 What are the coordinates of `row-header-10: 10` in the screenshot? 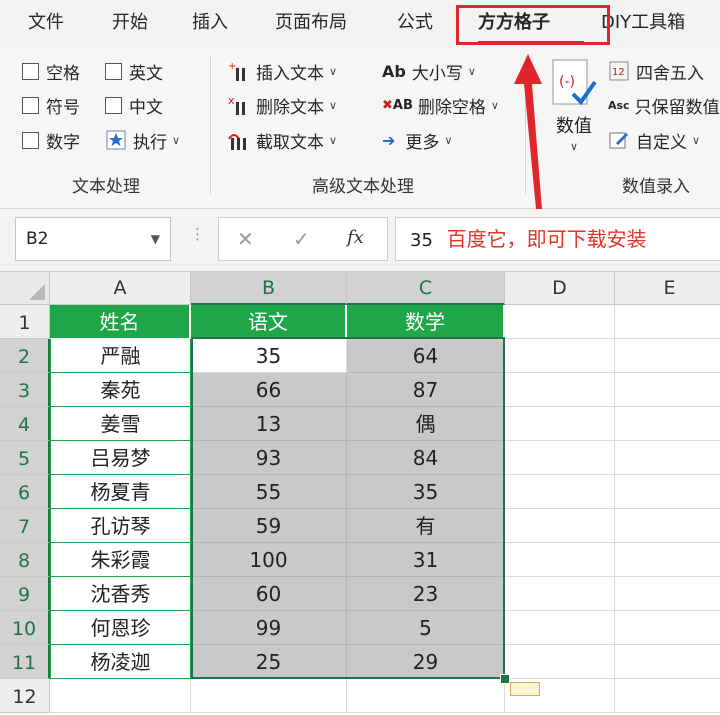 It's located at (25, 628).